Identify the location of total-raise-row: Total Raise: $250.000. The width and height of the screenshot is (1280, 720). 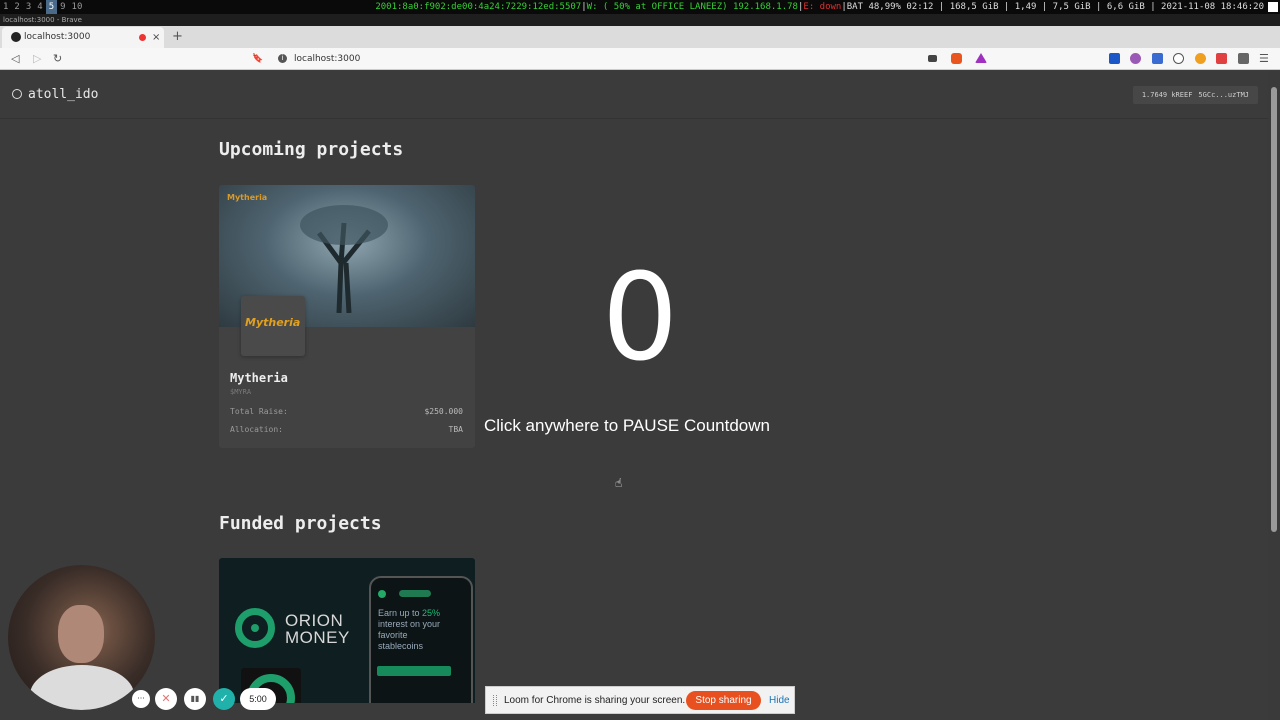
(346, 411).